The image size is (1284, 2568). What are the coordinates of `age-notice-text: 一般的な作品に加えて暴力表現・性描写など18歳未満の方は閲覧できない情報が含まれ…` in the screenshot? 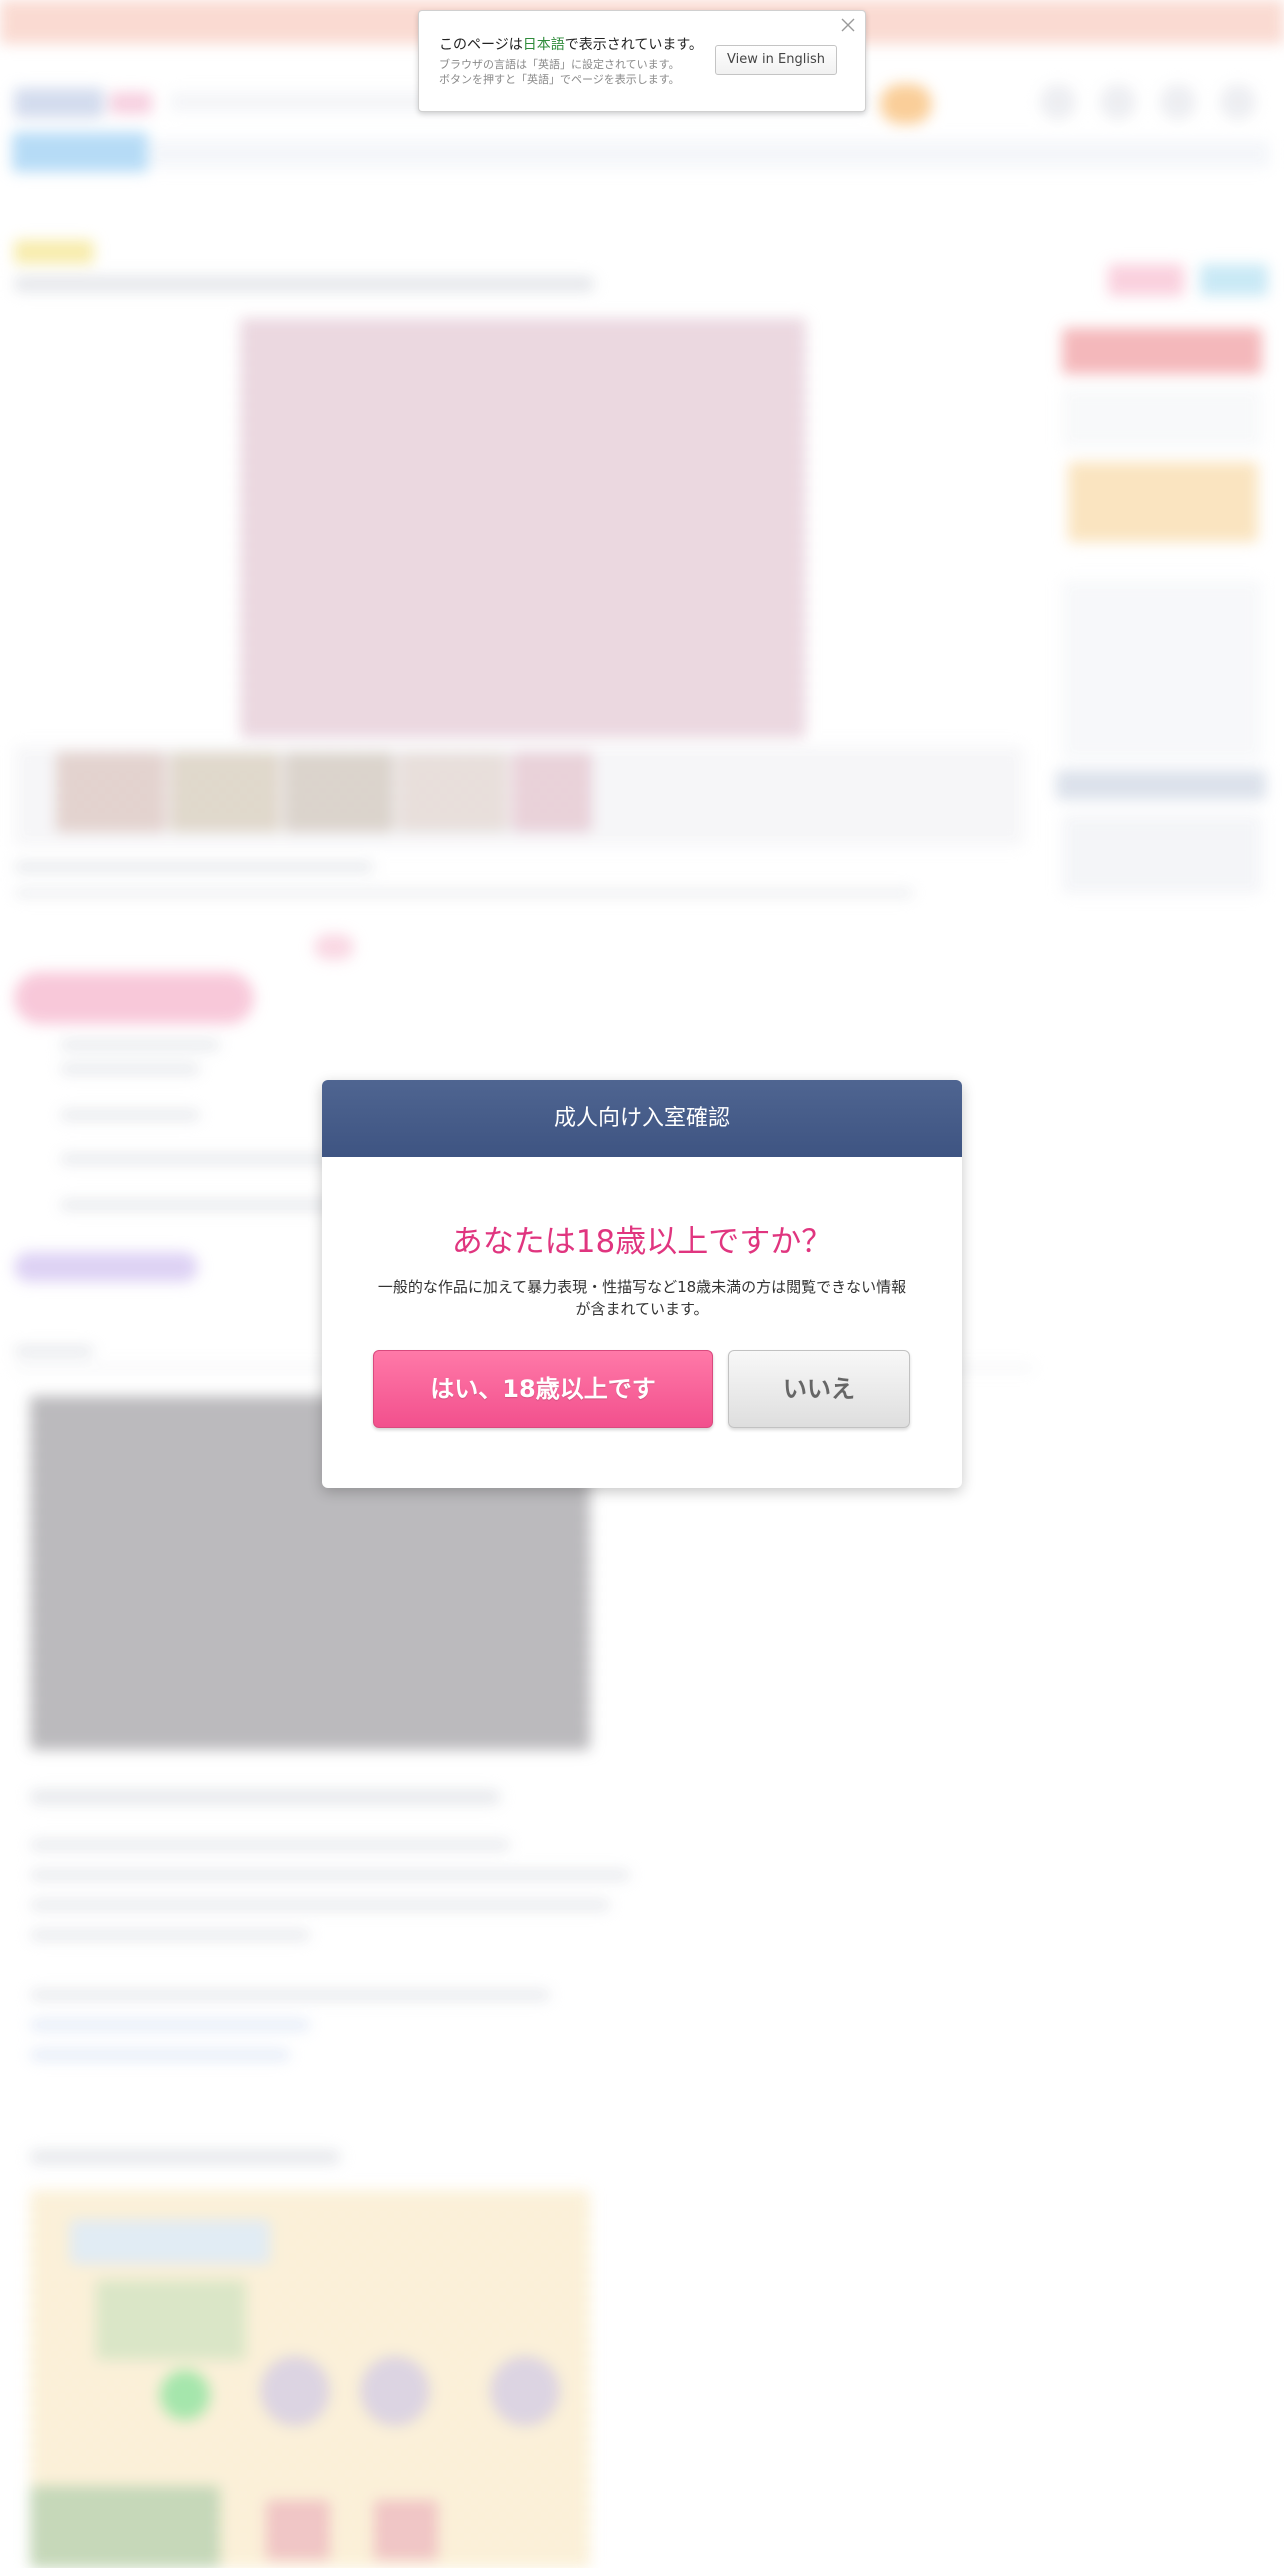 It's located at (642, 1298).